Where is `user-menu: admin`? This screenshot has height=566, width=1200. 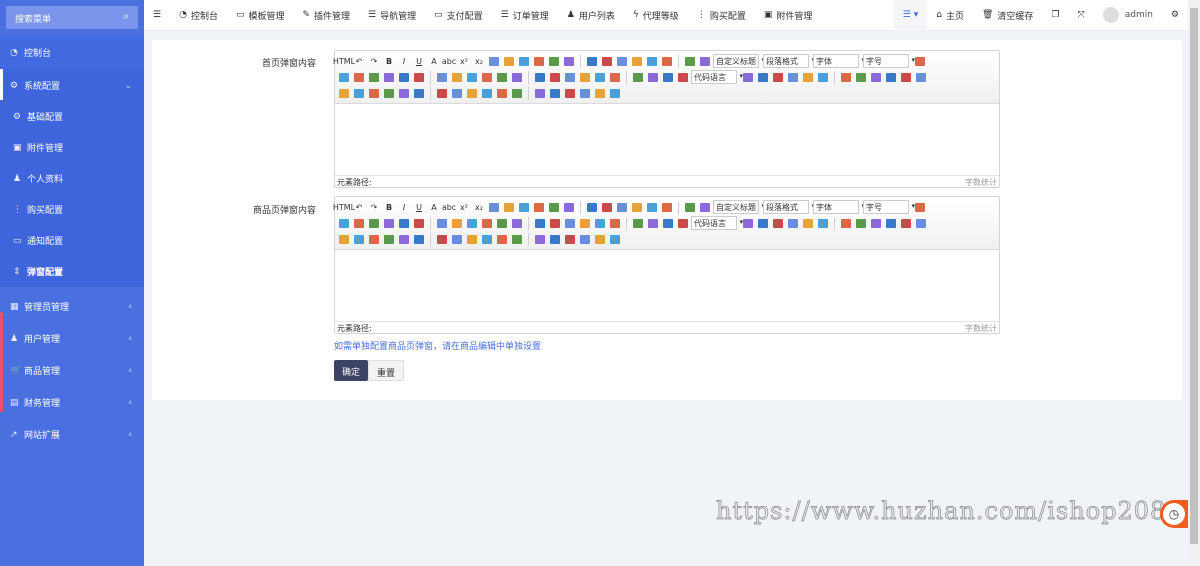 user-menu: admin is located at coordinates (1128, 15).